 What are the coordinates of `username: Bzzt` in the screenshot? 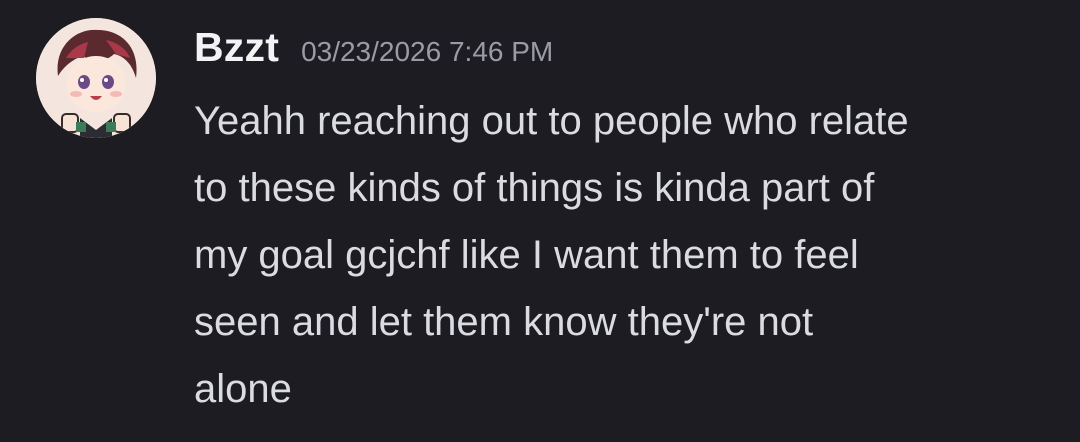 It's located at (236, 47).